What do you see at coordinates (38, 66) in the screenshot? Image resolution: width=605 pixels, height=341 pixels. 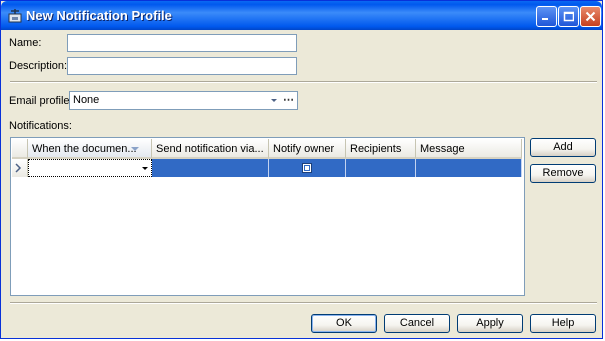 I see `description-label: Description:` at bounding box center [38, 66].